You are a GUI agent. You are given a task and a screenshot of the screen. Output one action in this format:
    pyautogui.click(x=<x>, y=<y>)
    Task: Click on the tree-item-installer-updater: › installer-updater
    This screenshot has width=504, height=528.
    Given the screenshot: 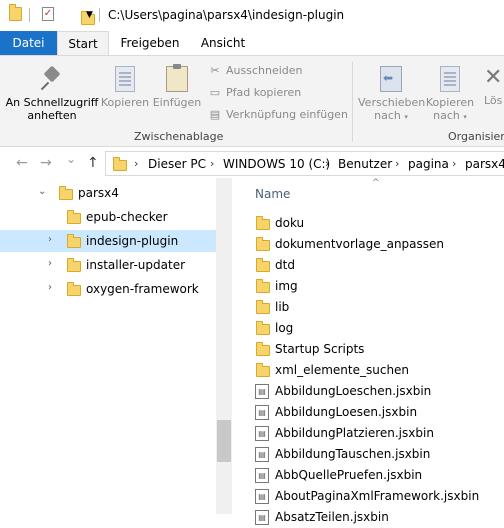 What is the action you would take?
    pyautogui.click(x=108, y=265)
    